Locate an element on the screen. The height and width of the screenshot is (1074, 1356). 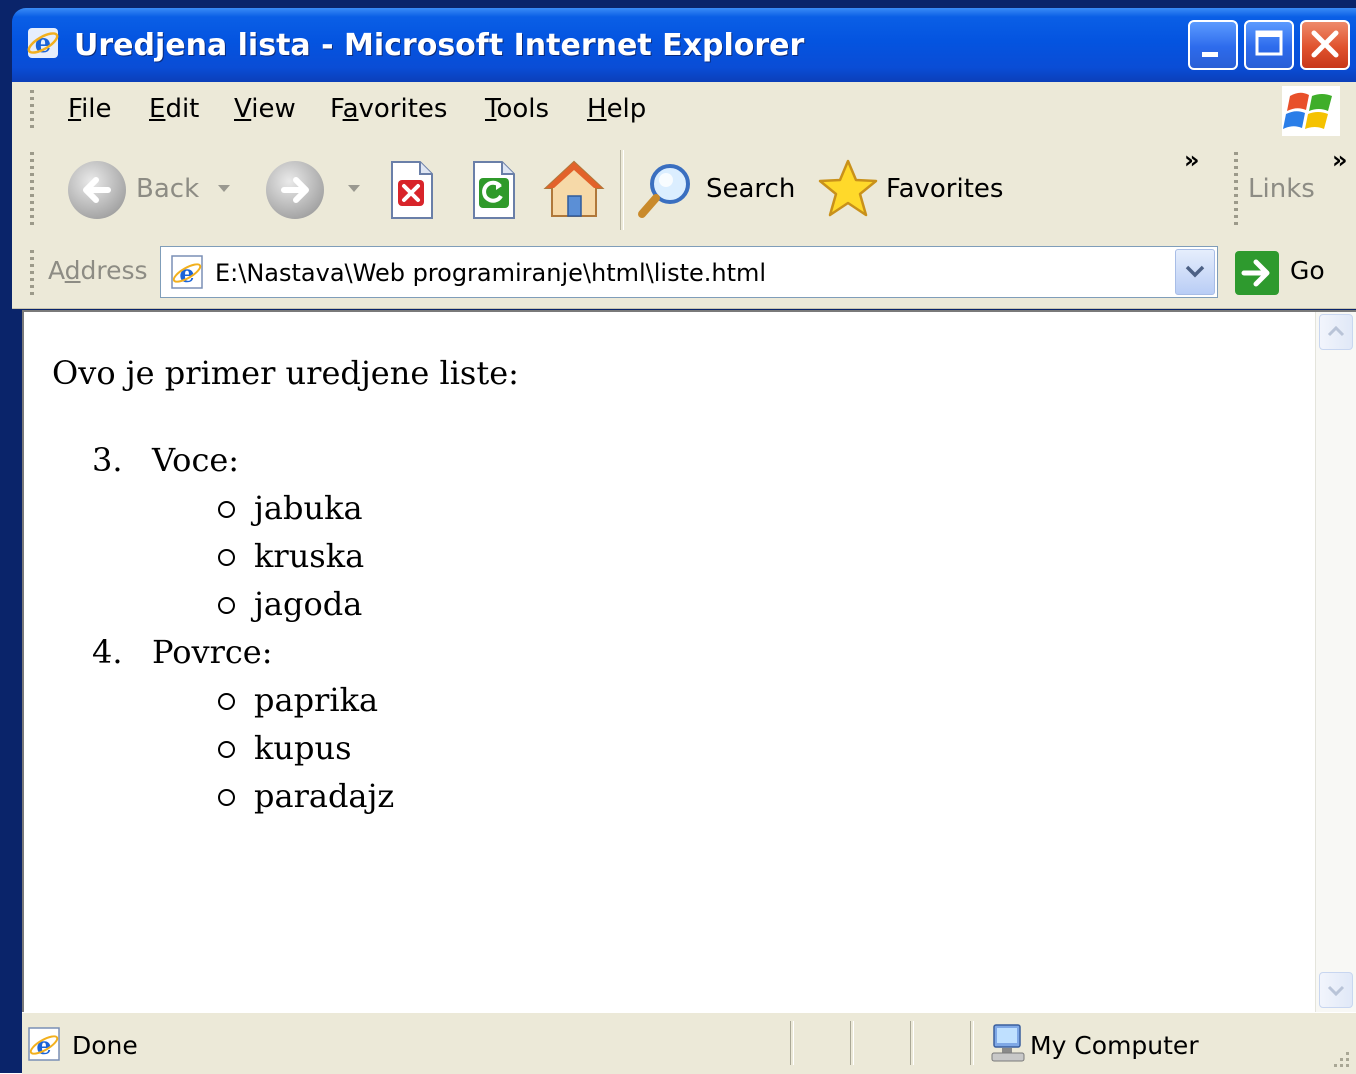
favorites-star-icon is located at coordinates (848, 189).